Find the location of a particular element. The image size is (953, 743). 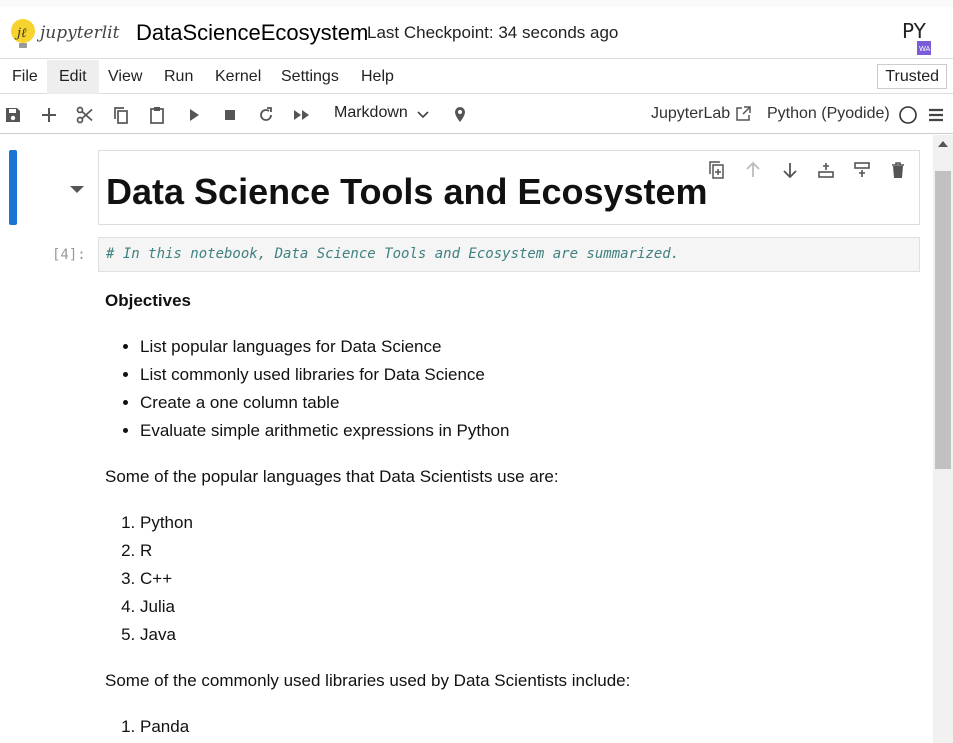

cut-button is located at coordinates (85, 115).